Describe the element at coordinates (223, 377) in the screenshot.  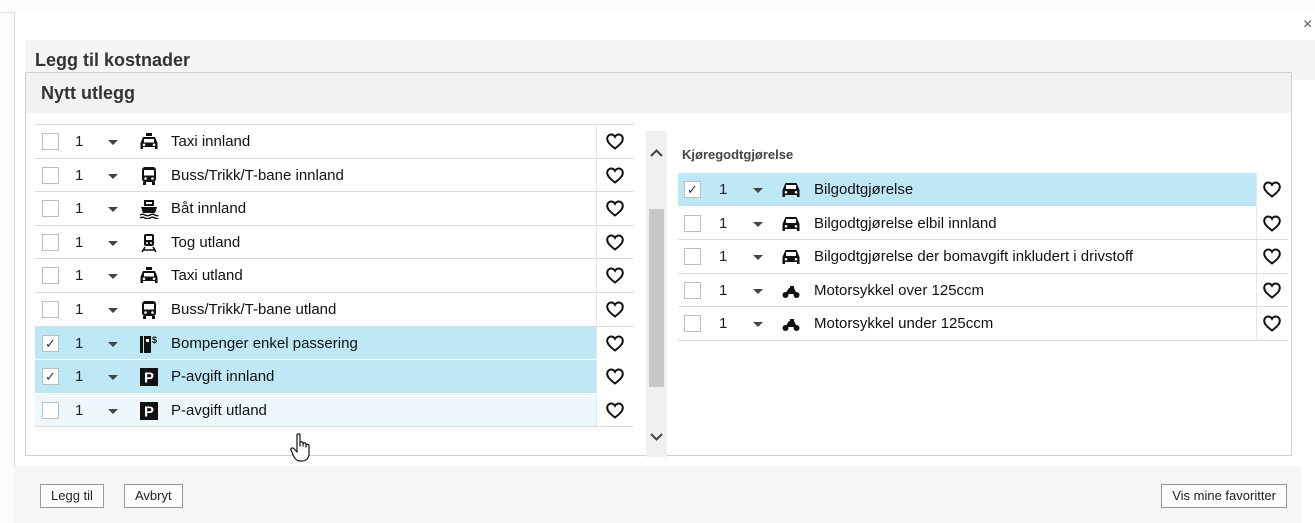
I see `item-label: P-avgift innland` at that location.